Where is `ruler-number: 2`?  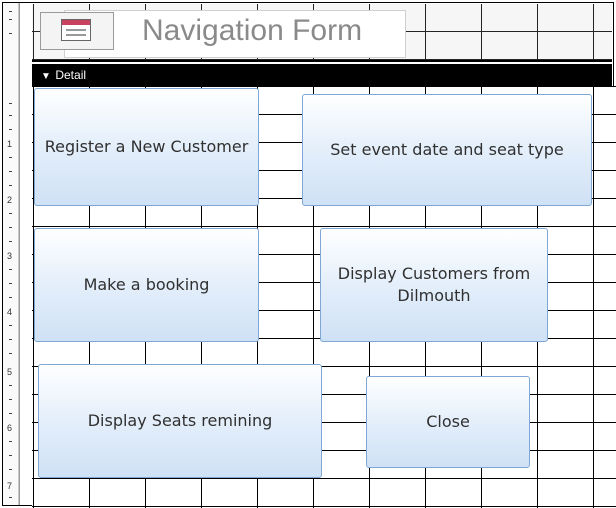 ruler-number: 2 is located at coordinates (10, 200).